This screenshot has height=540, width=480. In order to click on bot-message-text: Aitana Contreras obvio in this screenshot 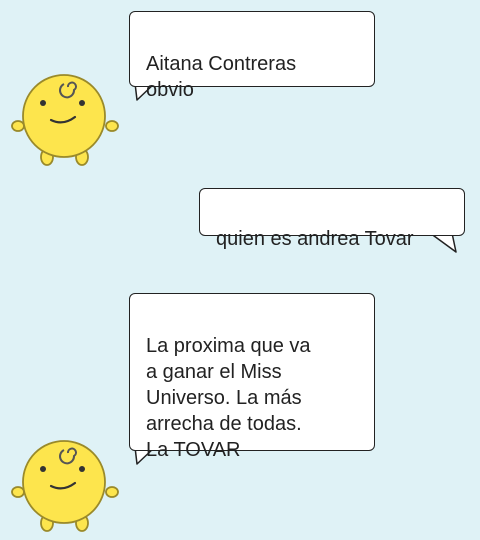, I will do `click(221, 77)`.